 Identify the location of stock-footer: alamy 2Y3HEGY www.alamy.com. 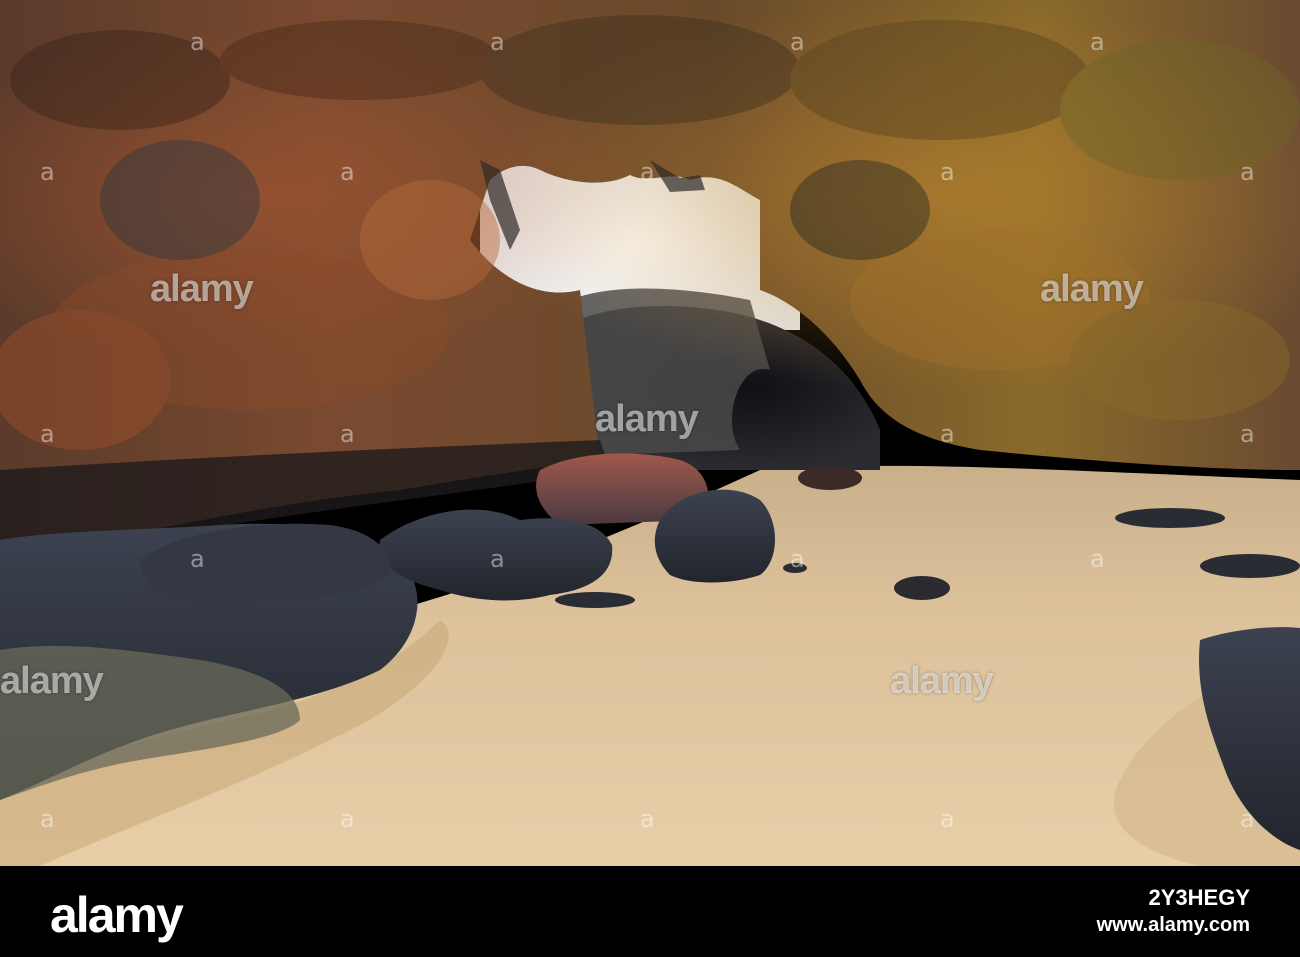
(650, 911).